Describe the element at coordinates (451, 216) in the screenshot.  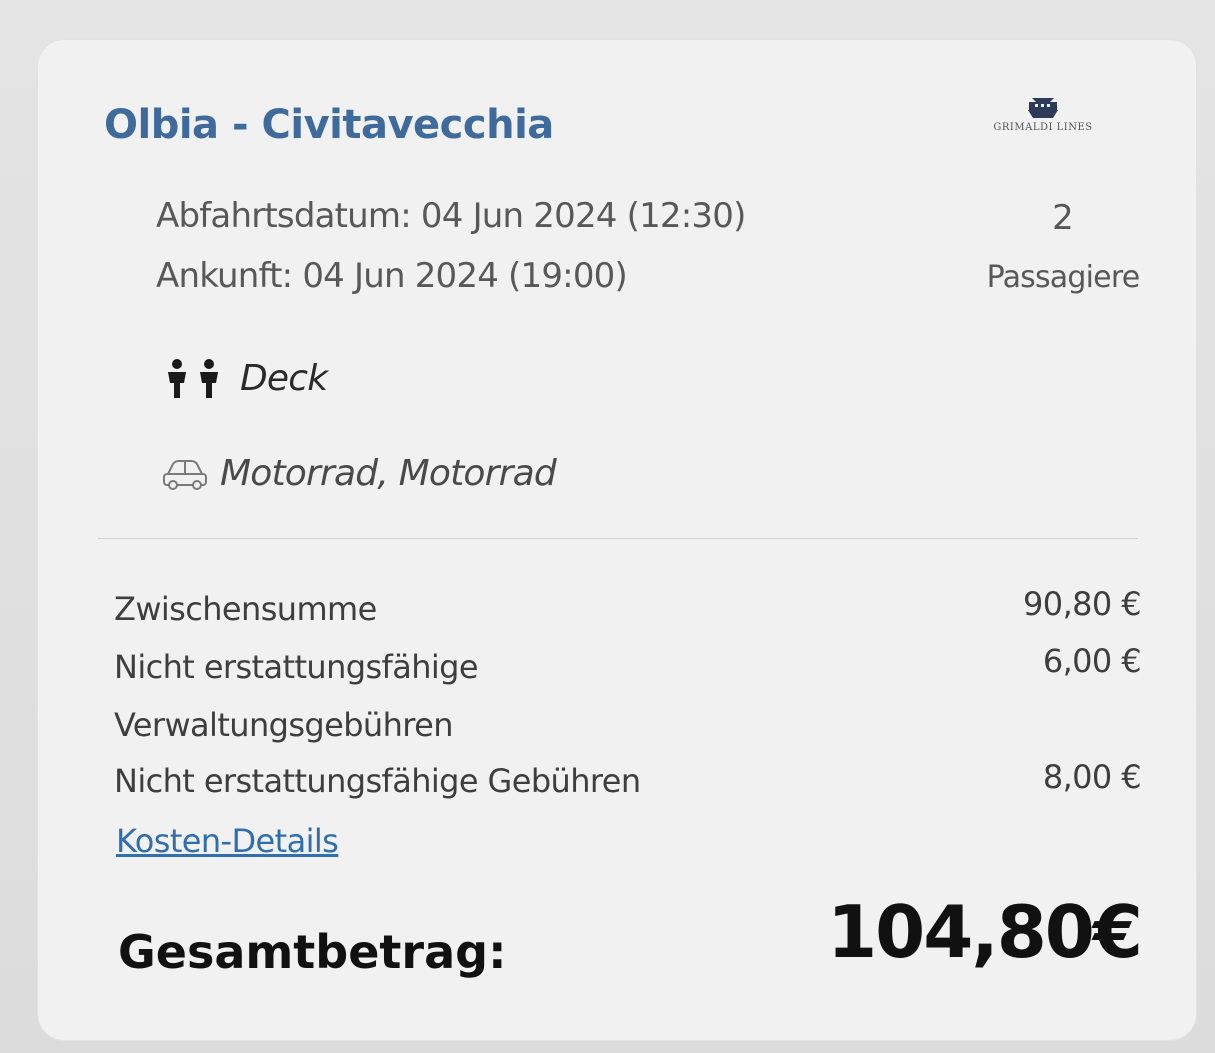
I see `departure-info: Abfahrtsdatum: 04 Jun 2024 (12:30)` at that location.